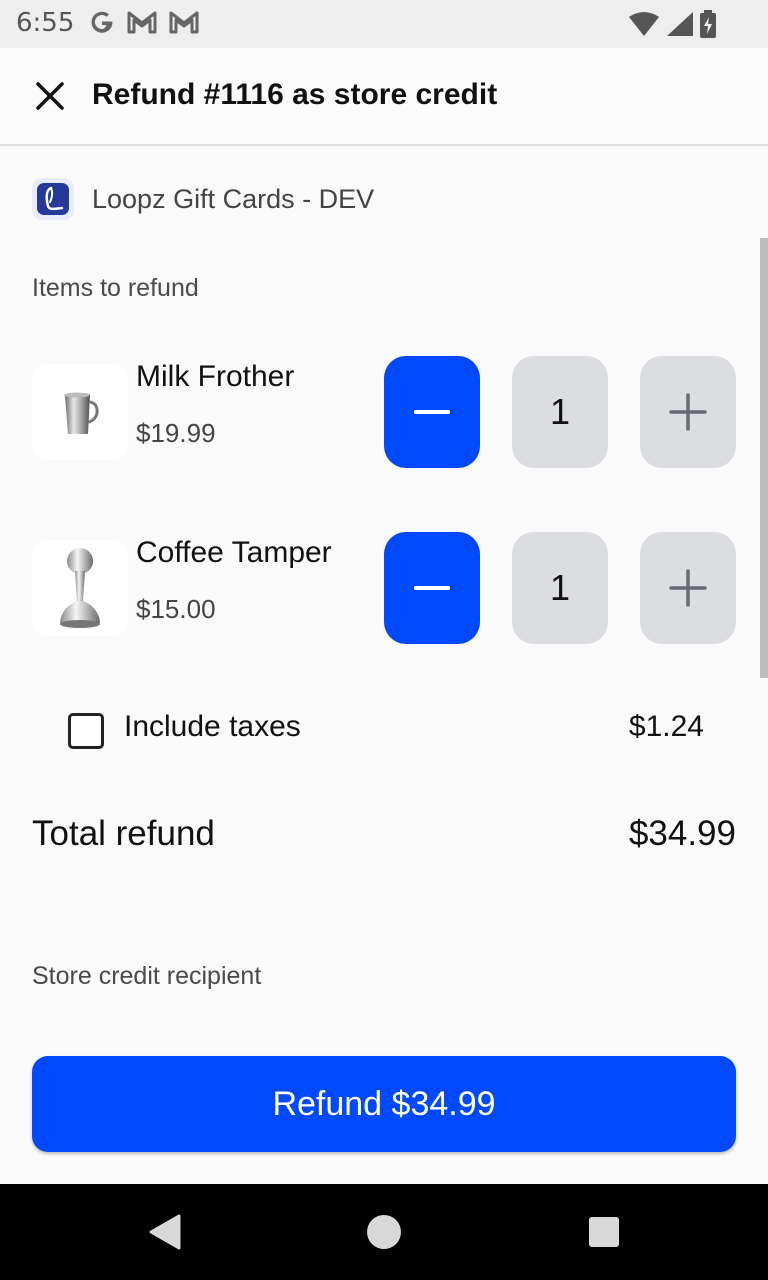 The image size is (768, 1280). Describe the element at coordinates (384, 24) in the screenshot. I see `status-bar: 6:55` at that location.